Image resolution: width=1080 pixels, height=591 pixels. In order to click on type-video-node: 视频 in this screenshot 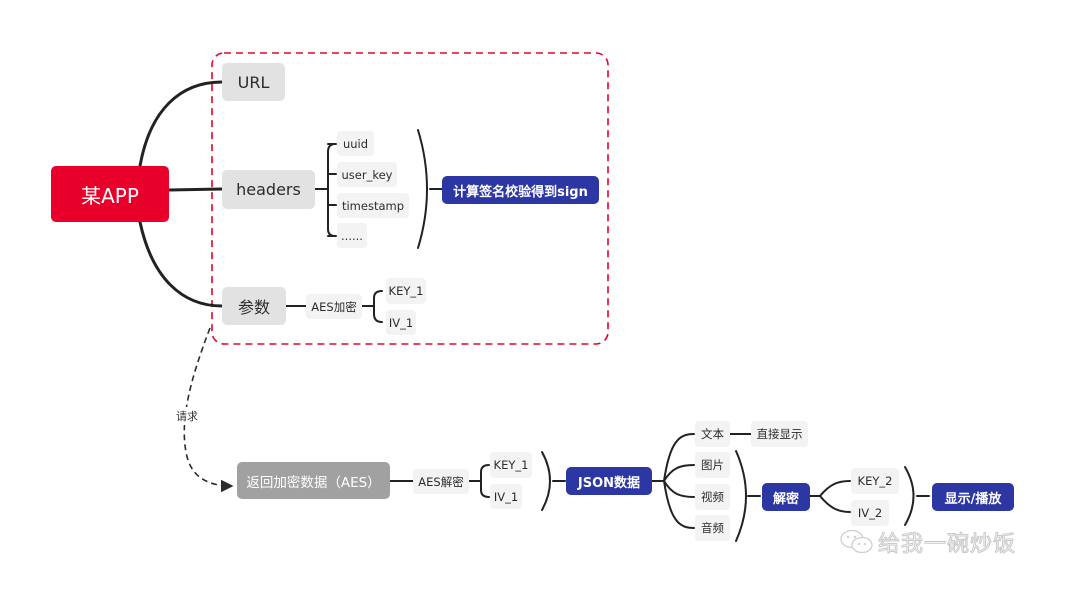, I will do `click(712, 497)`.